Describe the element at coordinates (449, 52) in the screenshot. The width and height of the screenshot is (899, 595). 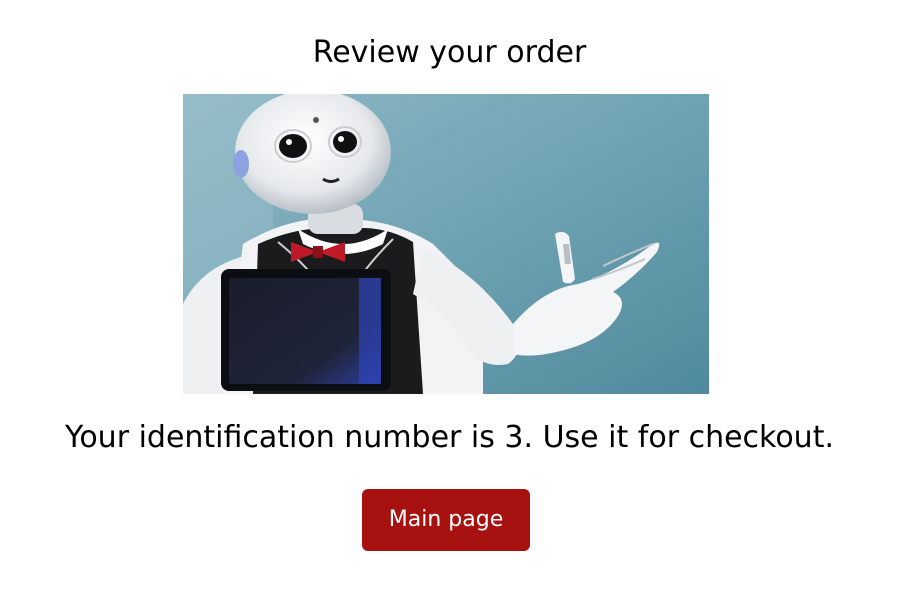
I see `page-title: Review your order` at that location.